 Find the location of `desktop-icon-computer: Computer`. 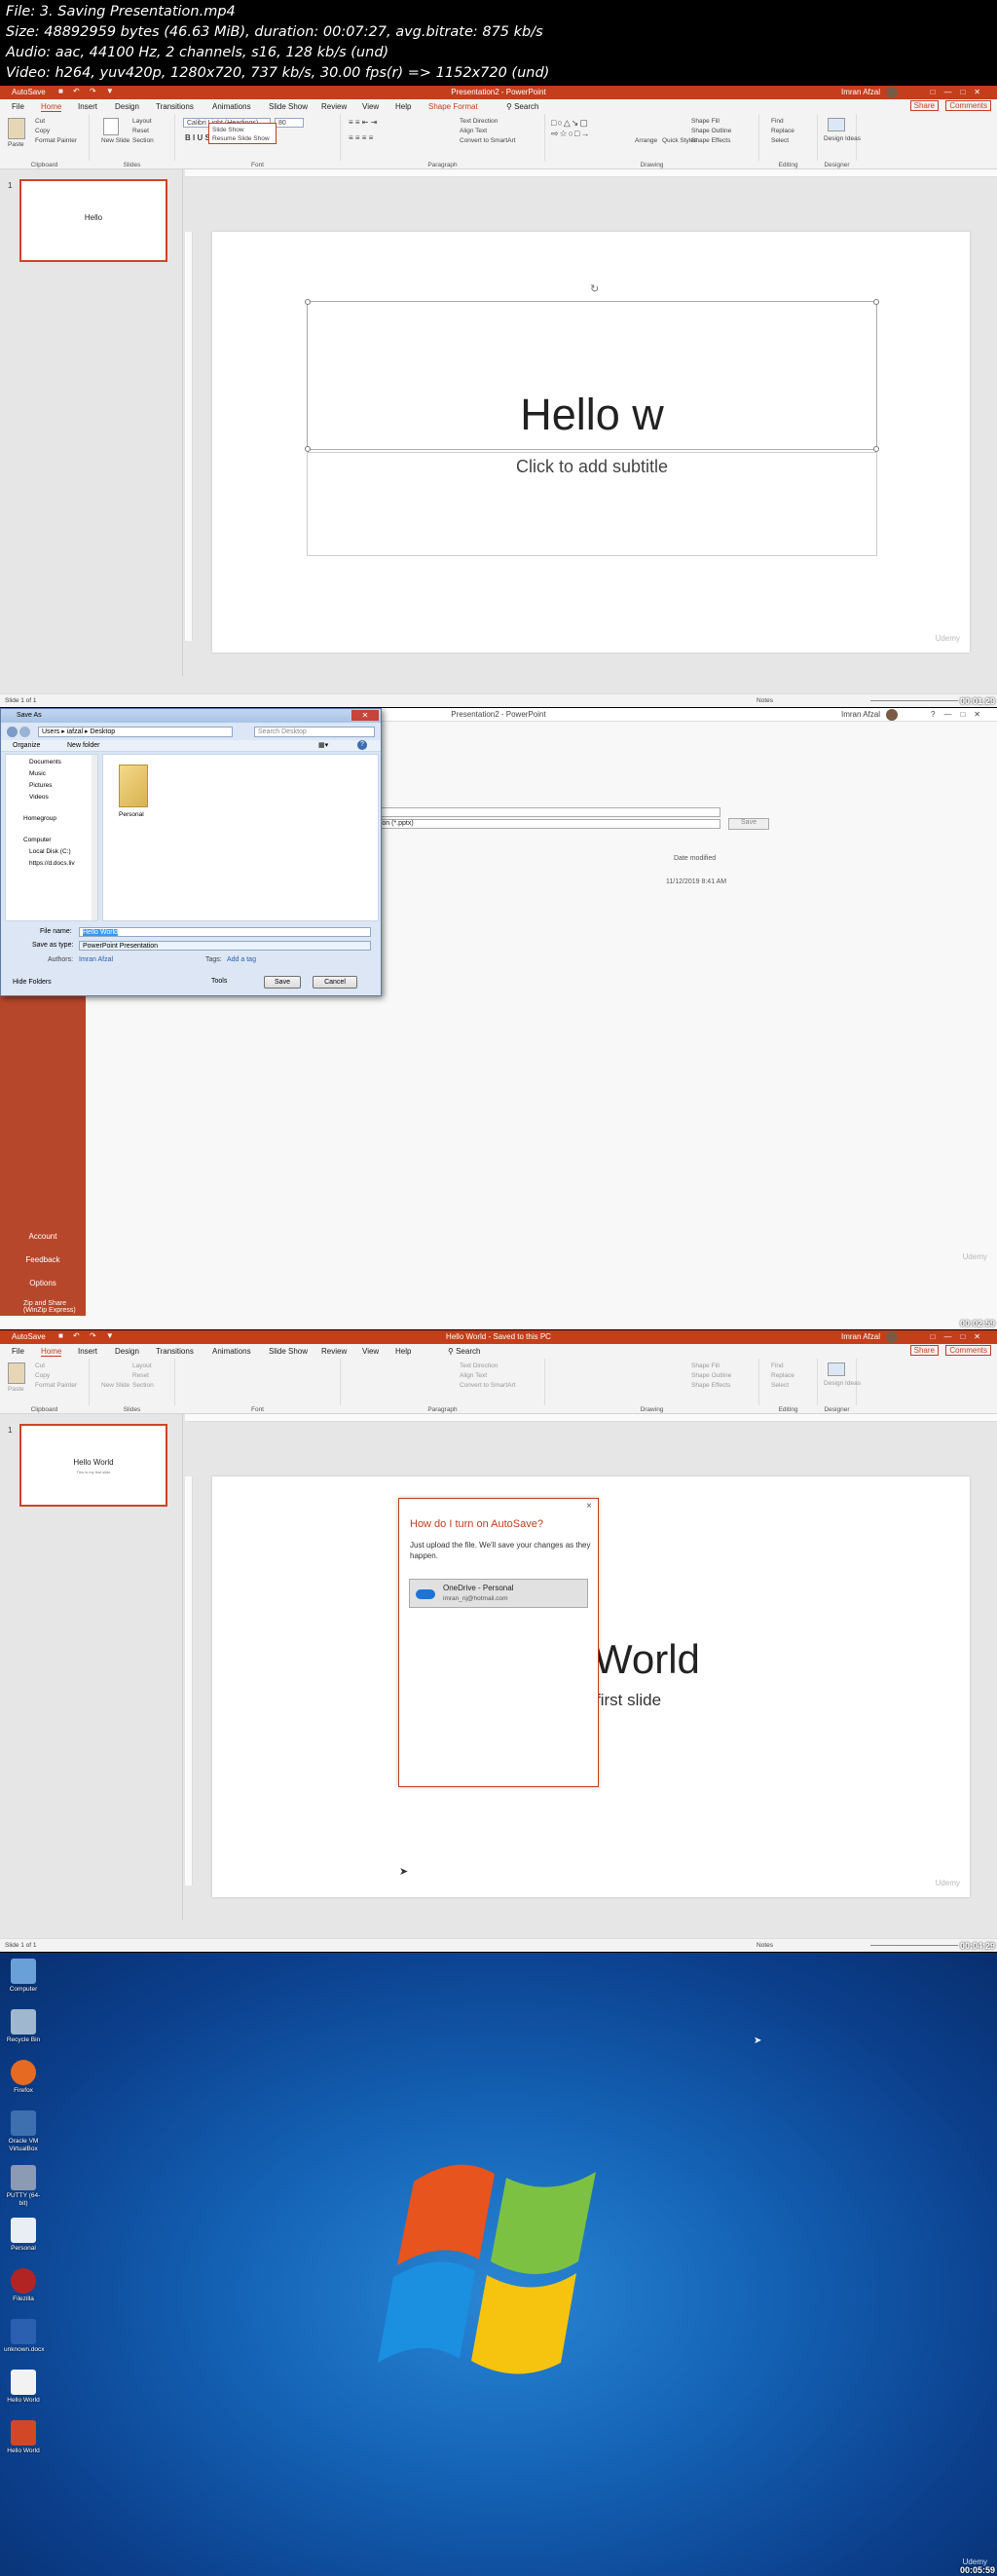

desktop-icon-computer: Computer is located at coordinates (23, 1976).